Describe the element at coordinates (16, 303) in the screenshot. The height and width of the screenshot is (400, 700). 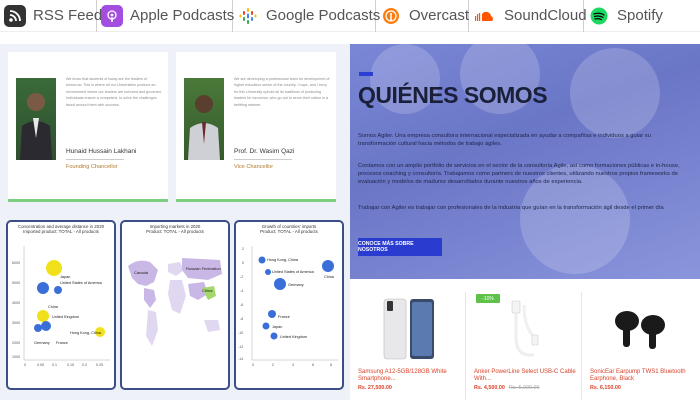
I see `y-tick: 4000` at that location.